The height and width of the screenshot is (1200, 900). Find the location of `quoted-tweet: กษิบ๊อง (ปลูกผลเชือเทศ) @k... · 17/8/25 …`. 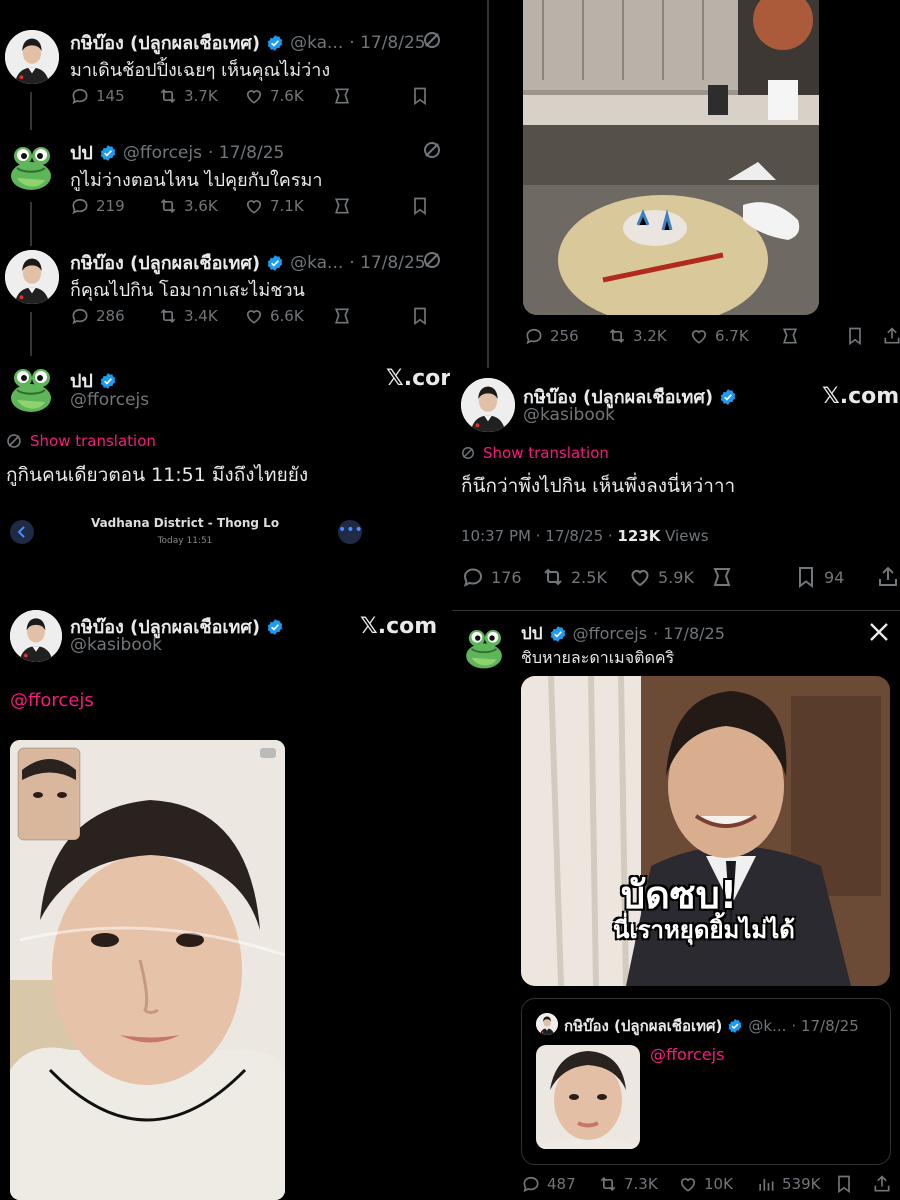

quoted-tweet: กษิบ๊อง (ปลูกผลเชือเทศ) @k... · 17/8/25 … is located at coordinates (706, 1081).